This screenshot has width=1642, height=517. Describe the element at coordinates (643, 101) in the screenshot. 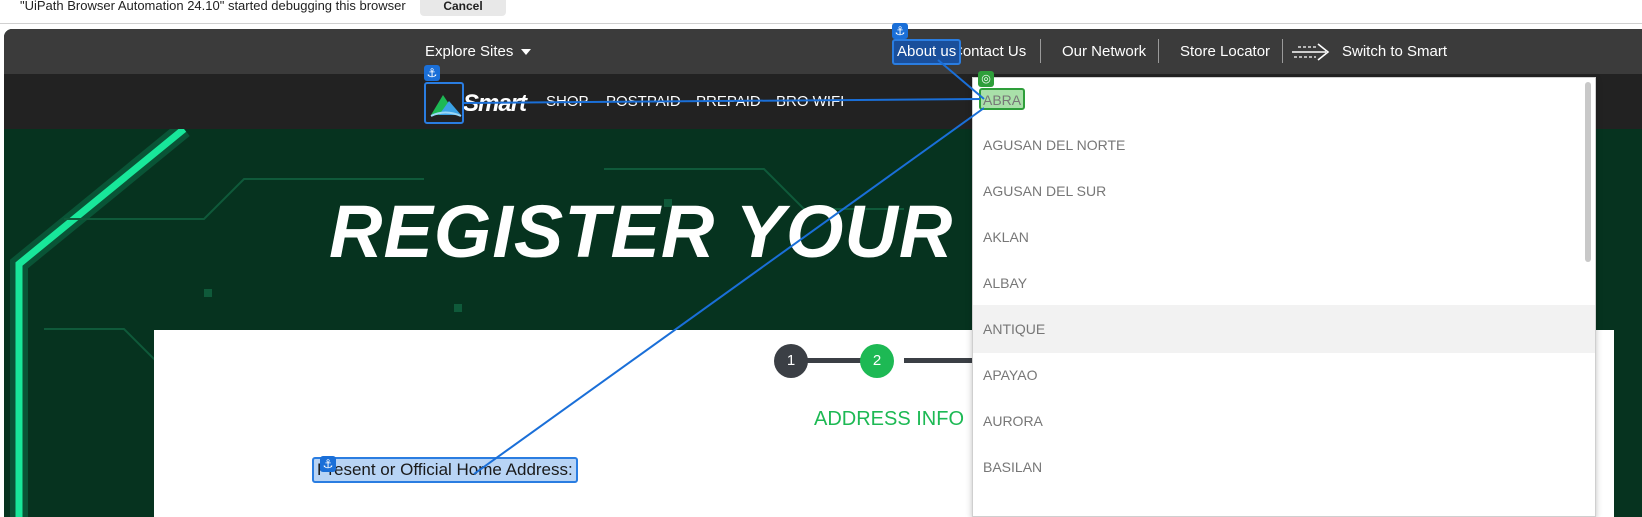

I see `nav-postpaid: POSTPAID` at that location.